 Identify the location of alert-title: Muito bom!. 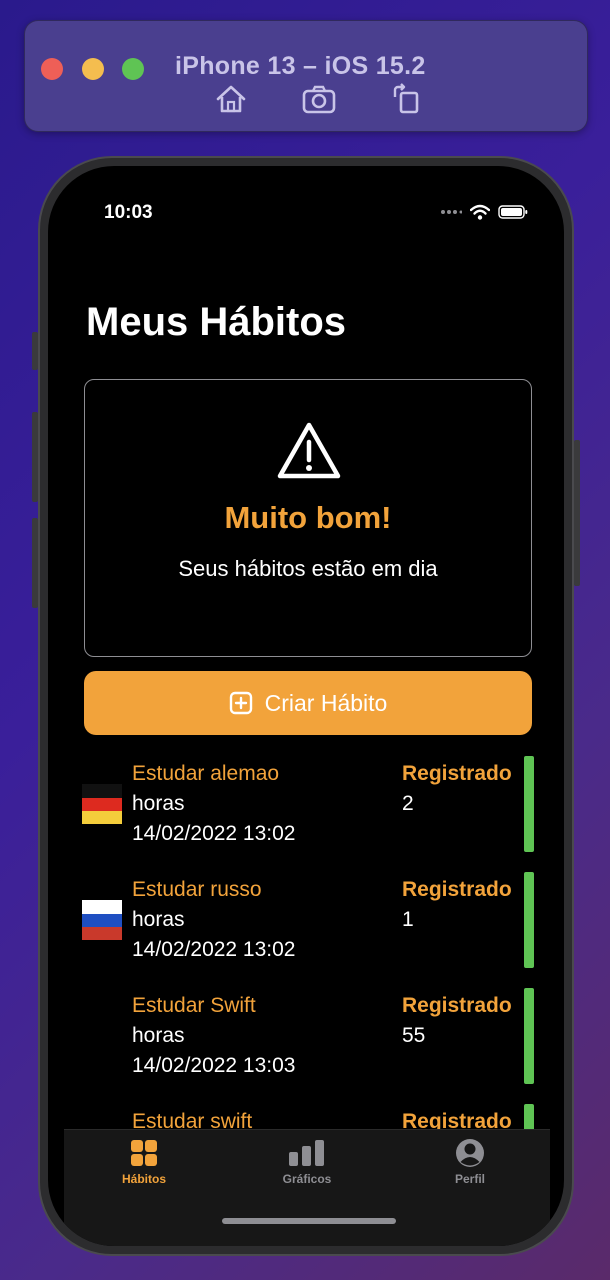
(308, 517).